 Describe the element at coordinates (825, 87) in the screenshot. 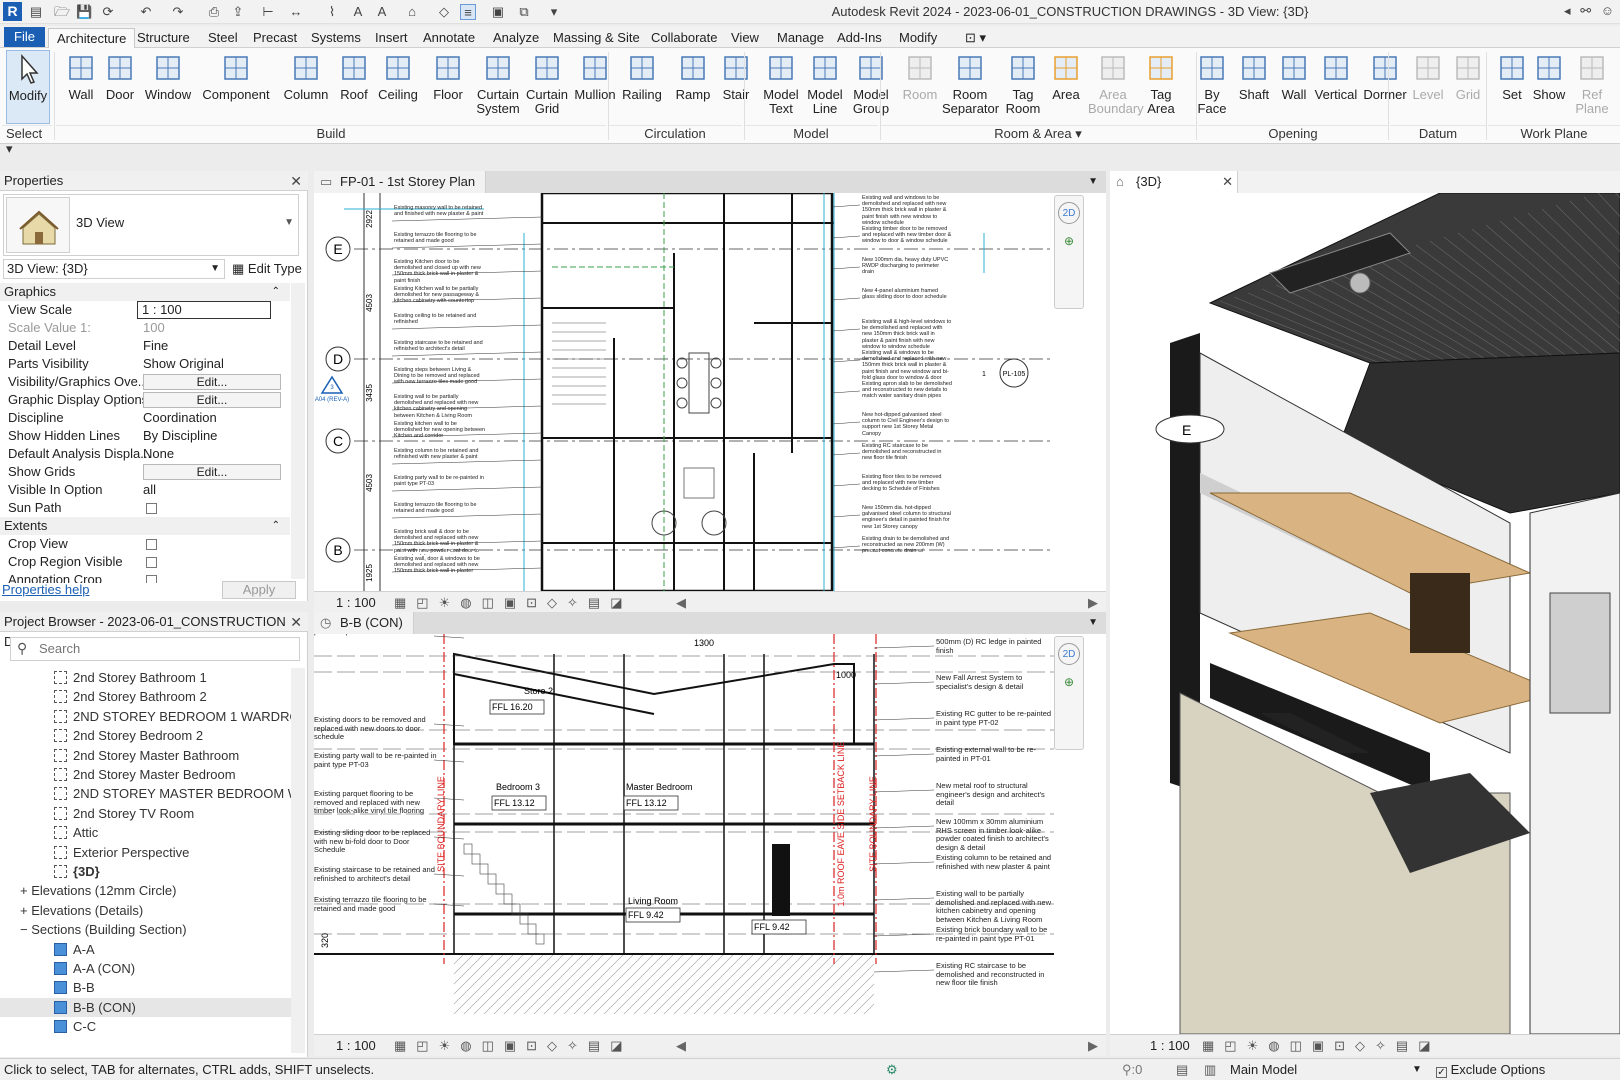

I see `model-line-button: Model Line` at that location.